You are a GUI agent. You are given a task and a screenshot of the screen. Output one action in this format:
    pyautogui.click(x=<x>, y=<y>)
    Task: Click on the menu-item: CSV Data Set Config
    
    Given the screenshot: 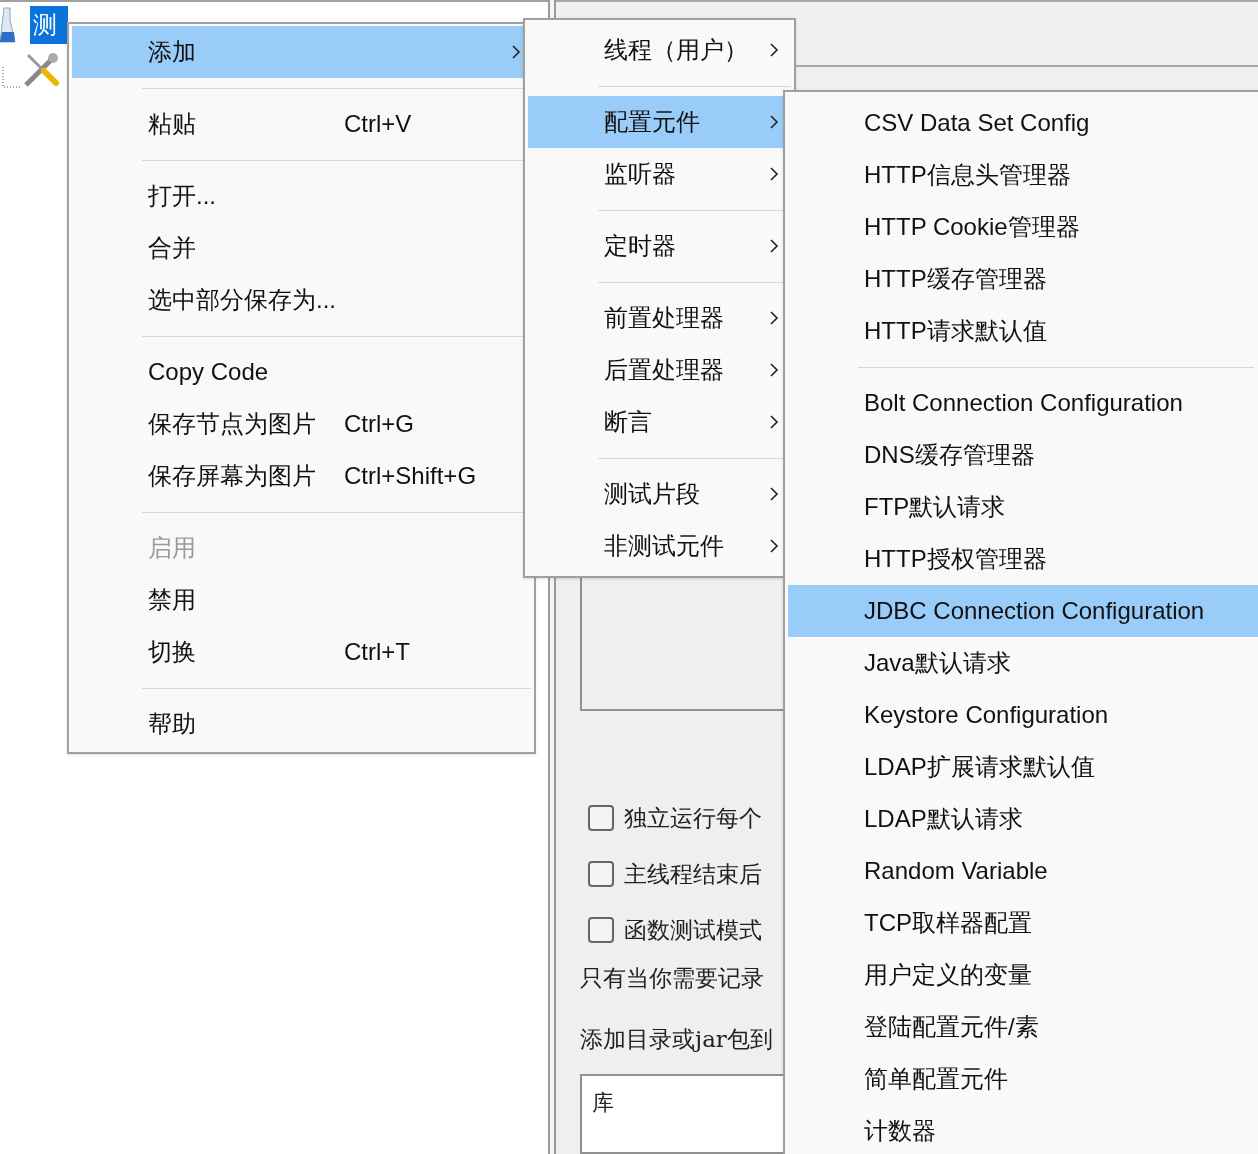 What is the action you would take?
    pyautogui.click(x=1023, y=123)
    